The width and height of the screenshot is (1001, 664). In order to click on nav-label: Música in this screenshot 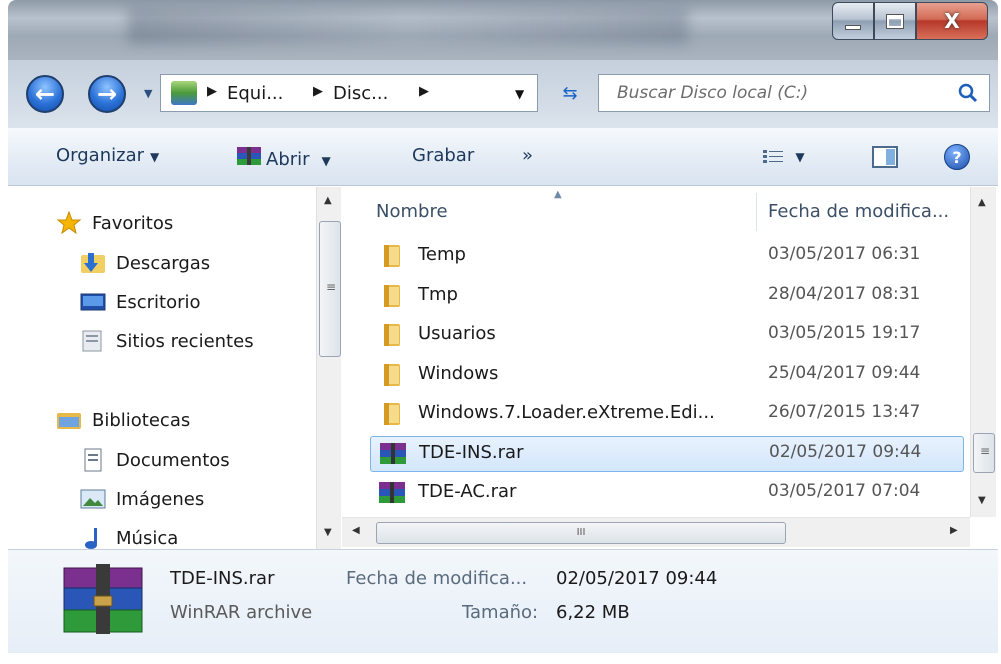, I will do `click(147, 538)`.